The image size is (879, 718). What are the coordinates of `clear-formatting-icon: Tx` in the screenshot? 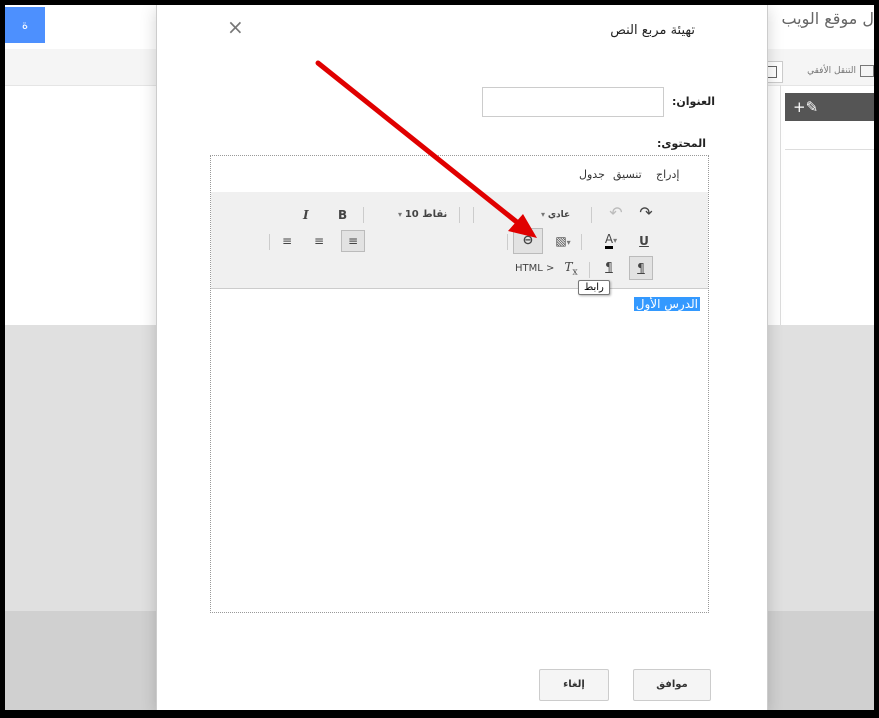 It's located at (571, 269).